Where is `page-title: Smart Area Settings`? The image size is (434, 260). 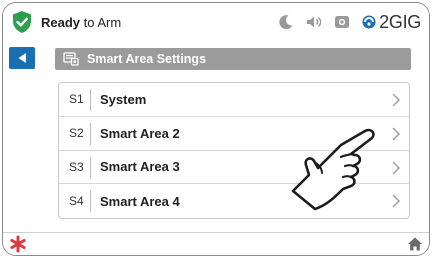 page-title: Smart Area Settings is located at coordinates (147, 59).